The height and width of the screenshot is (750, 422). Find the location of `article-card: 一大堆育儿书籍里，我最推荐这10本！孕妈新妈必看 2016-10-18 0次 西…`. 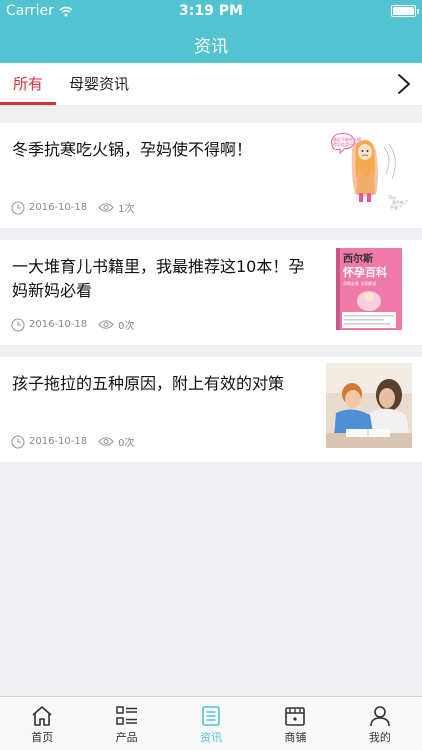

article-card: 一大堆育儿书籍里，我最推荐这10本！孕妈新妈必看 2016-10-18 0次 西… is located at coordinates (211, 292).